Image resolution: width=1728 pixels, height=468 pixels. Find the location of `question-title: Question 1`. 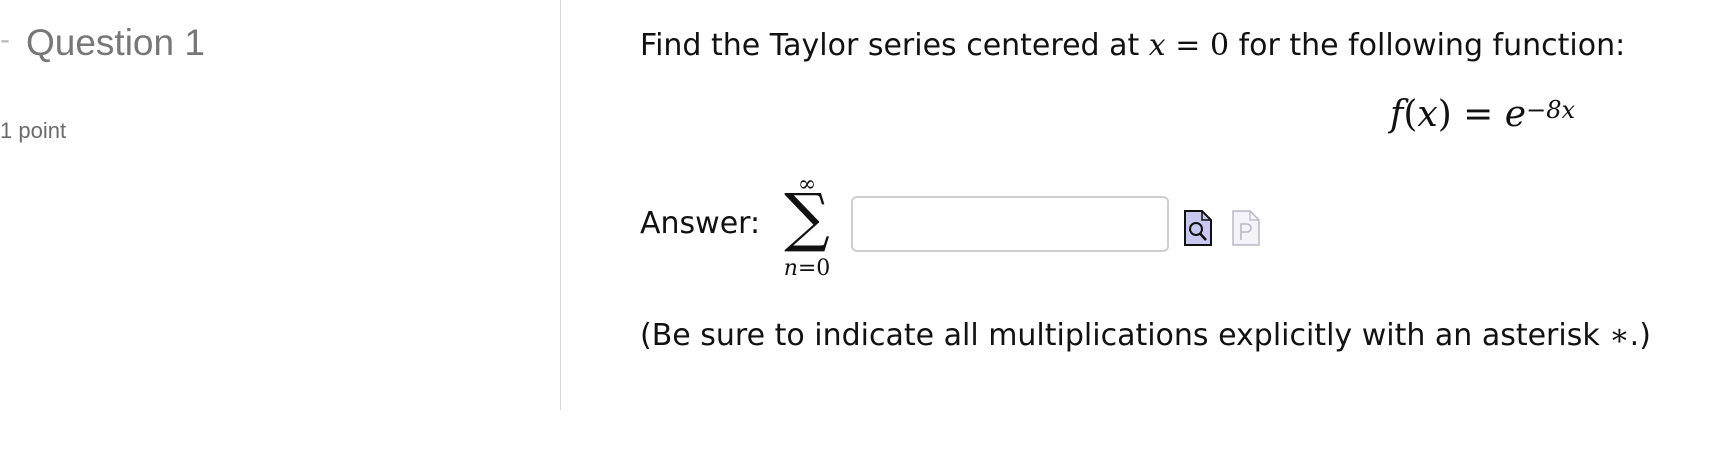

question-title: Question 1 is located at coordinates (115, 42).